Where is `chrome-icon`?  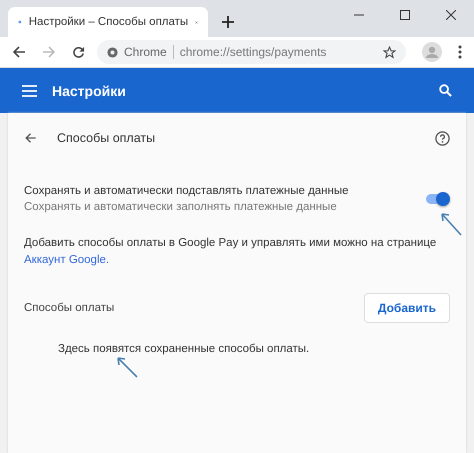
chrome-icon is located at coordinates (112, 52).